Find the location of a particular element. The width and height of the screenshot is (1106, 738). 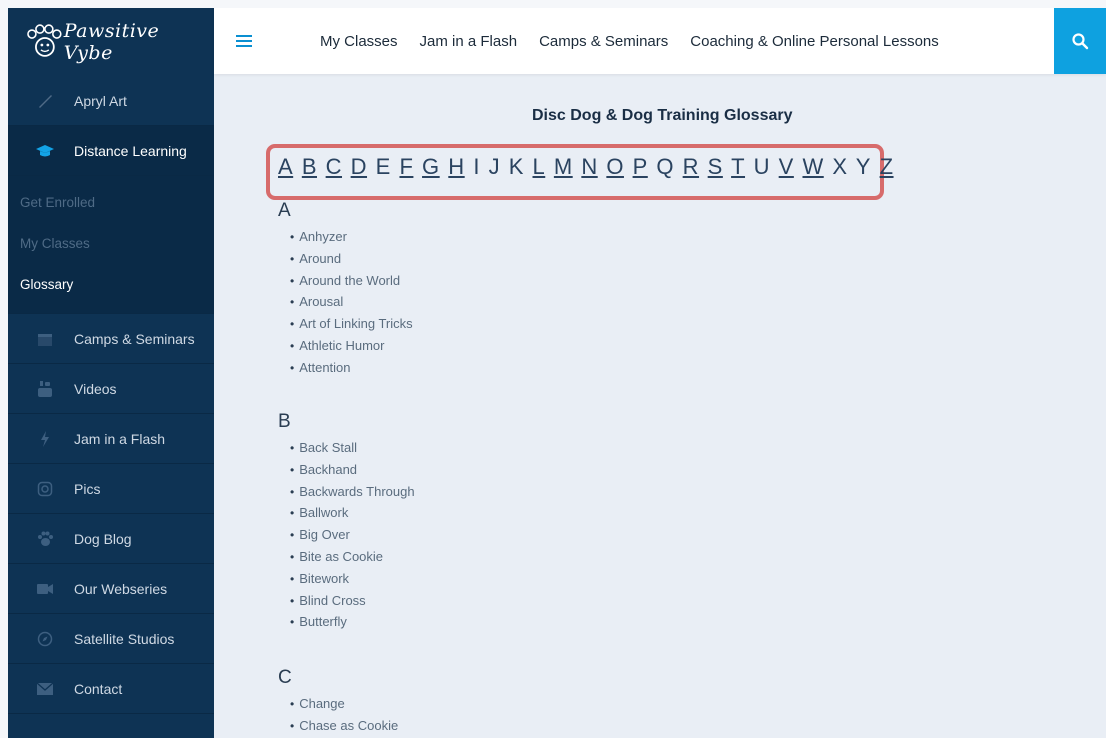

submenu-item-get-enrolled: Get Enrolled is located at coordinates (111, 202).